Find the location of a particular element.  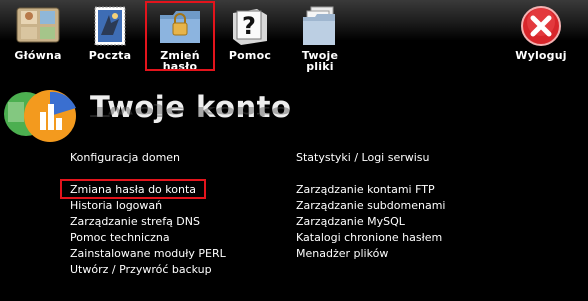

toolbar-change-password-button: Zmień hasło is located at coordinates (180, 37).